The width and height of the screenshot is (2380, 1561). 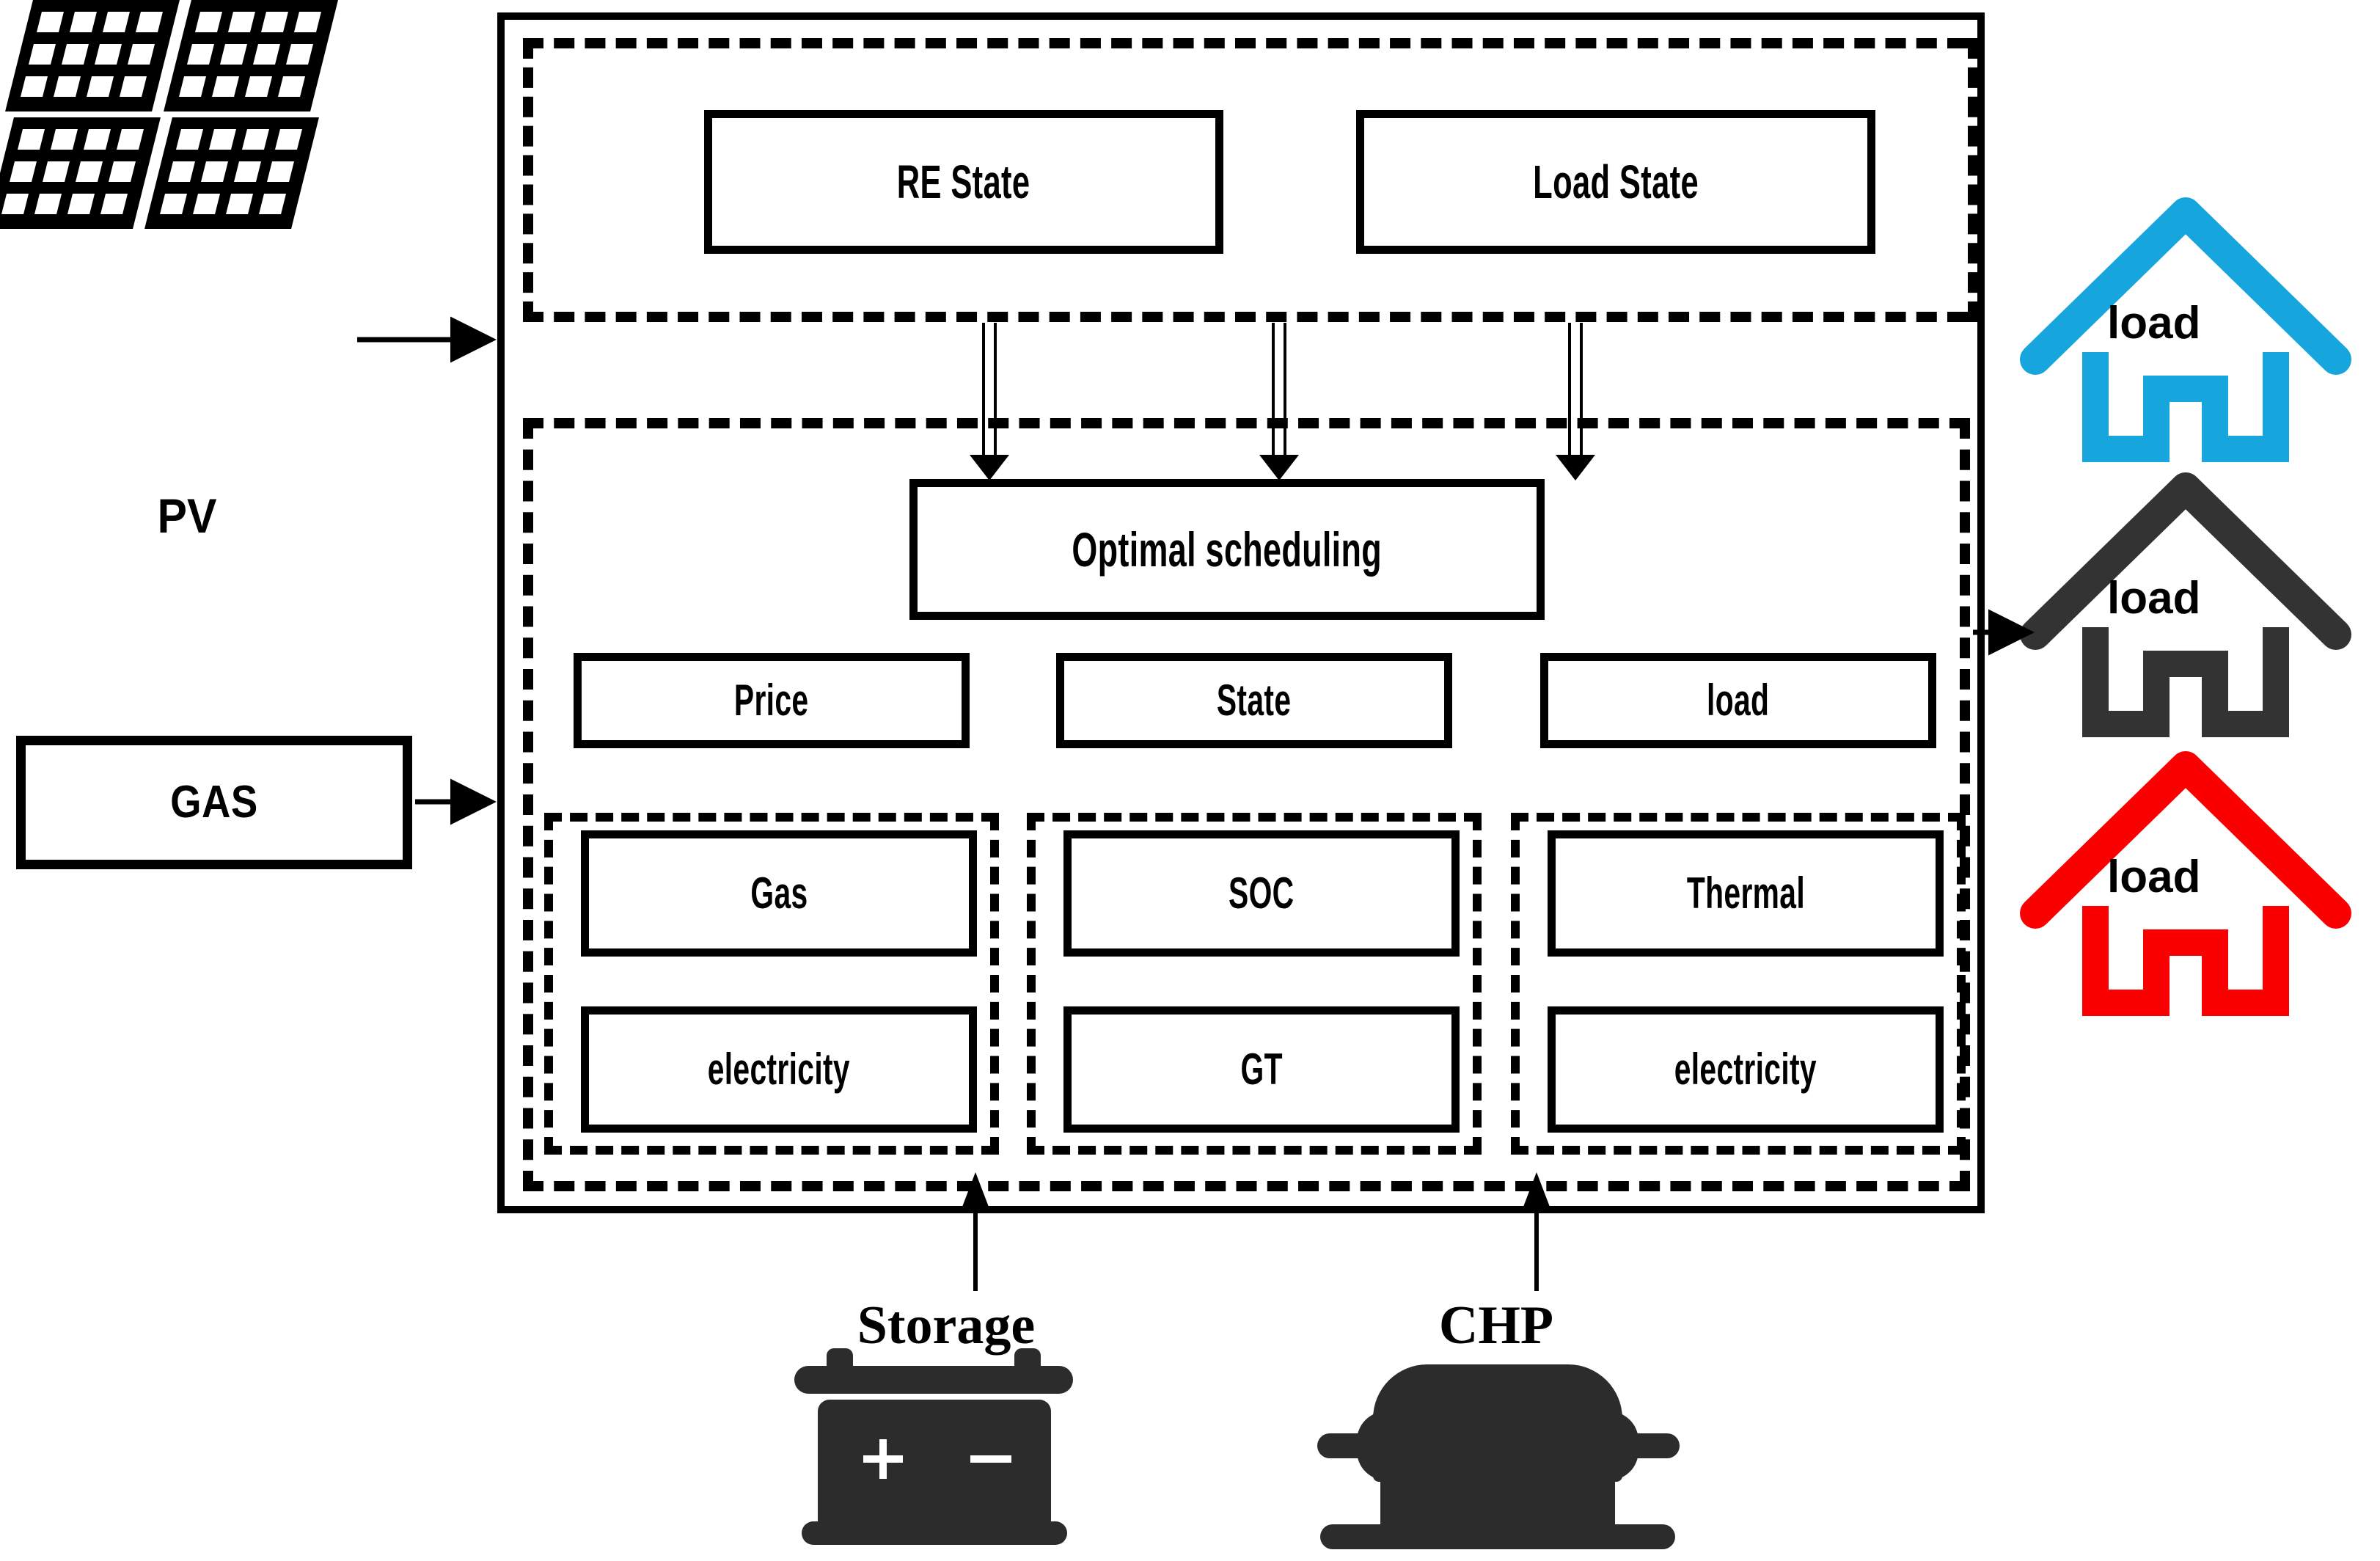 I want to click on re-state-box: RE State, so click(x=964, y=182).